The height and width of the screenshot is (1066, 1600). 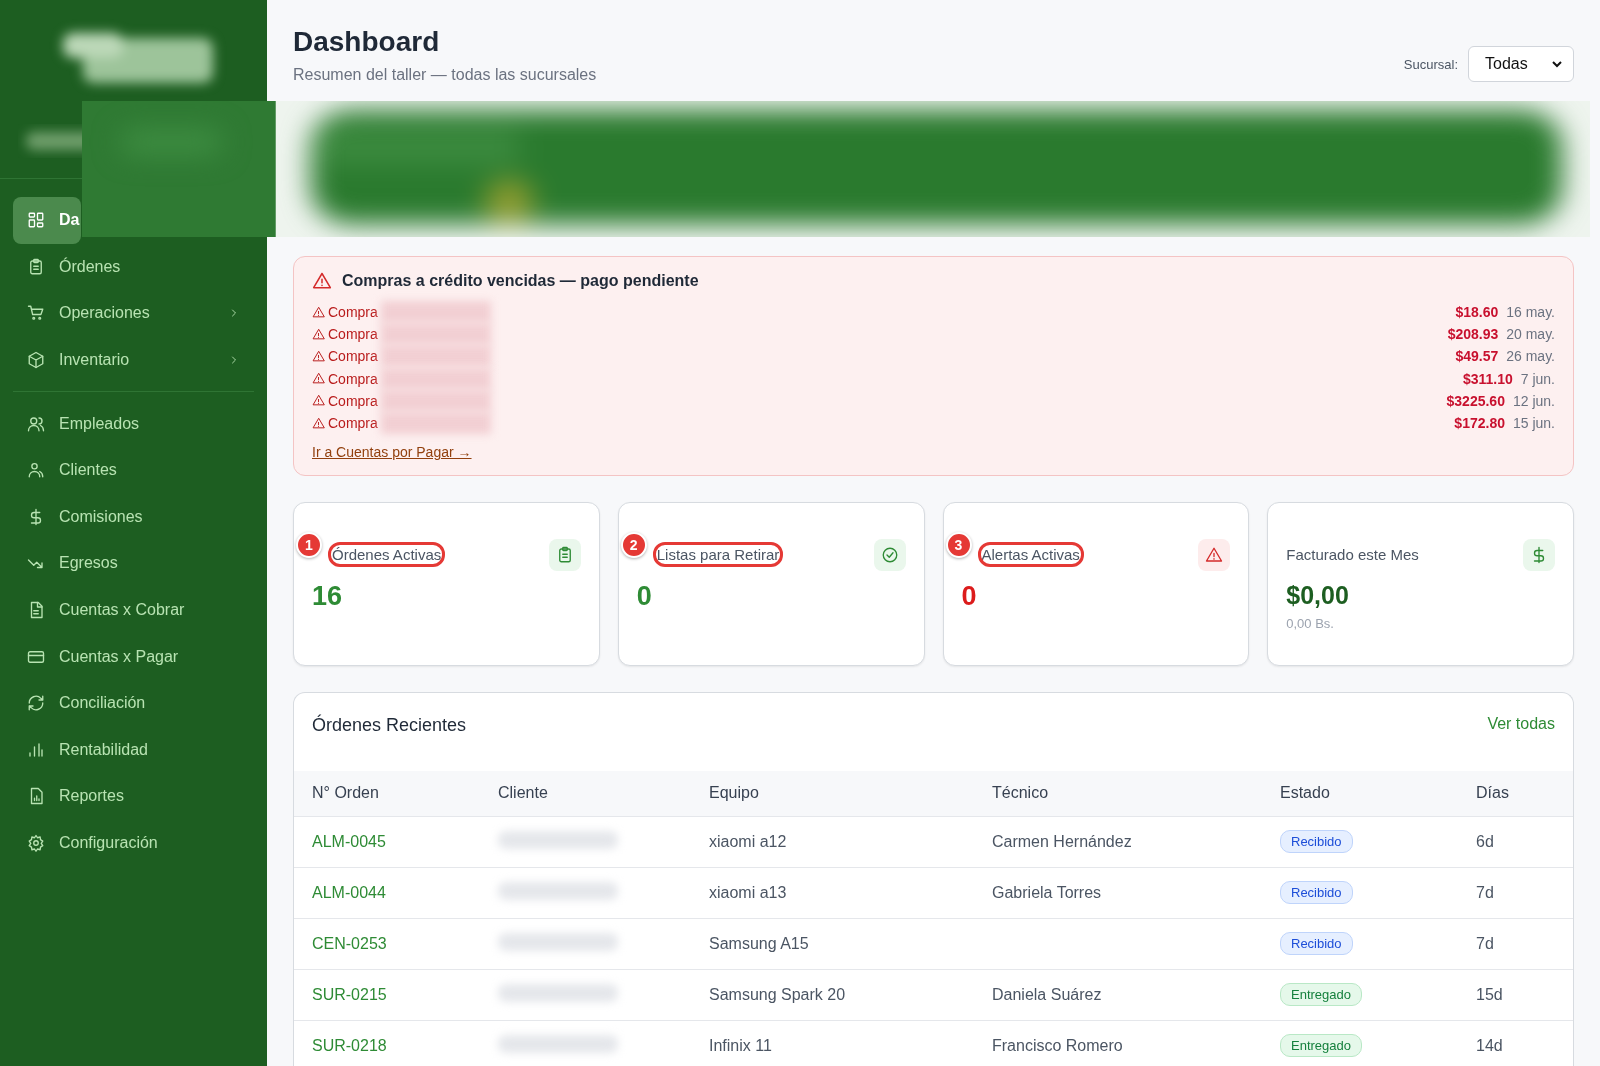 I want to click on sync-icon, so click(x=36, y=703).